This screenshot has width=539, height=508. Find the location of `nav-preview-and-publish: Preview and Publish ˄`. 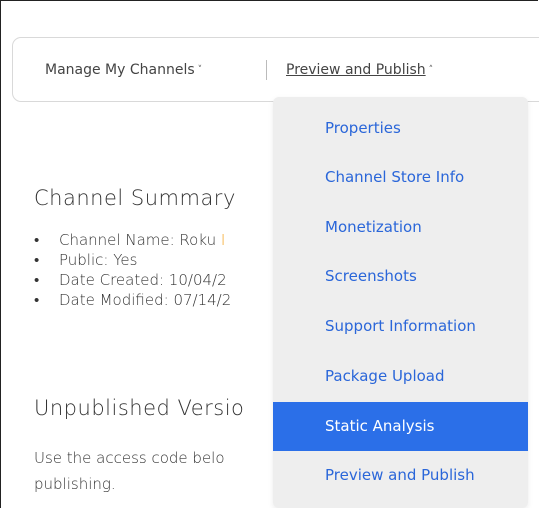

nav-preview-and-publish: Preview and Publish ˄ is located at coordinates (359, 70).